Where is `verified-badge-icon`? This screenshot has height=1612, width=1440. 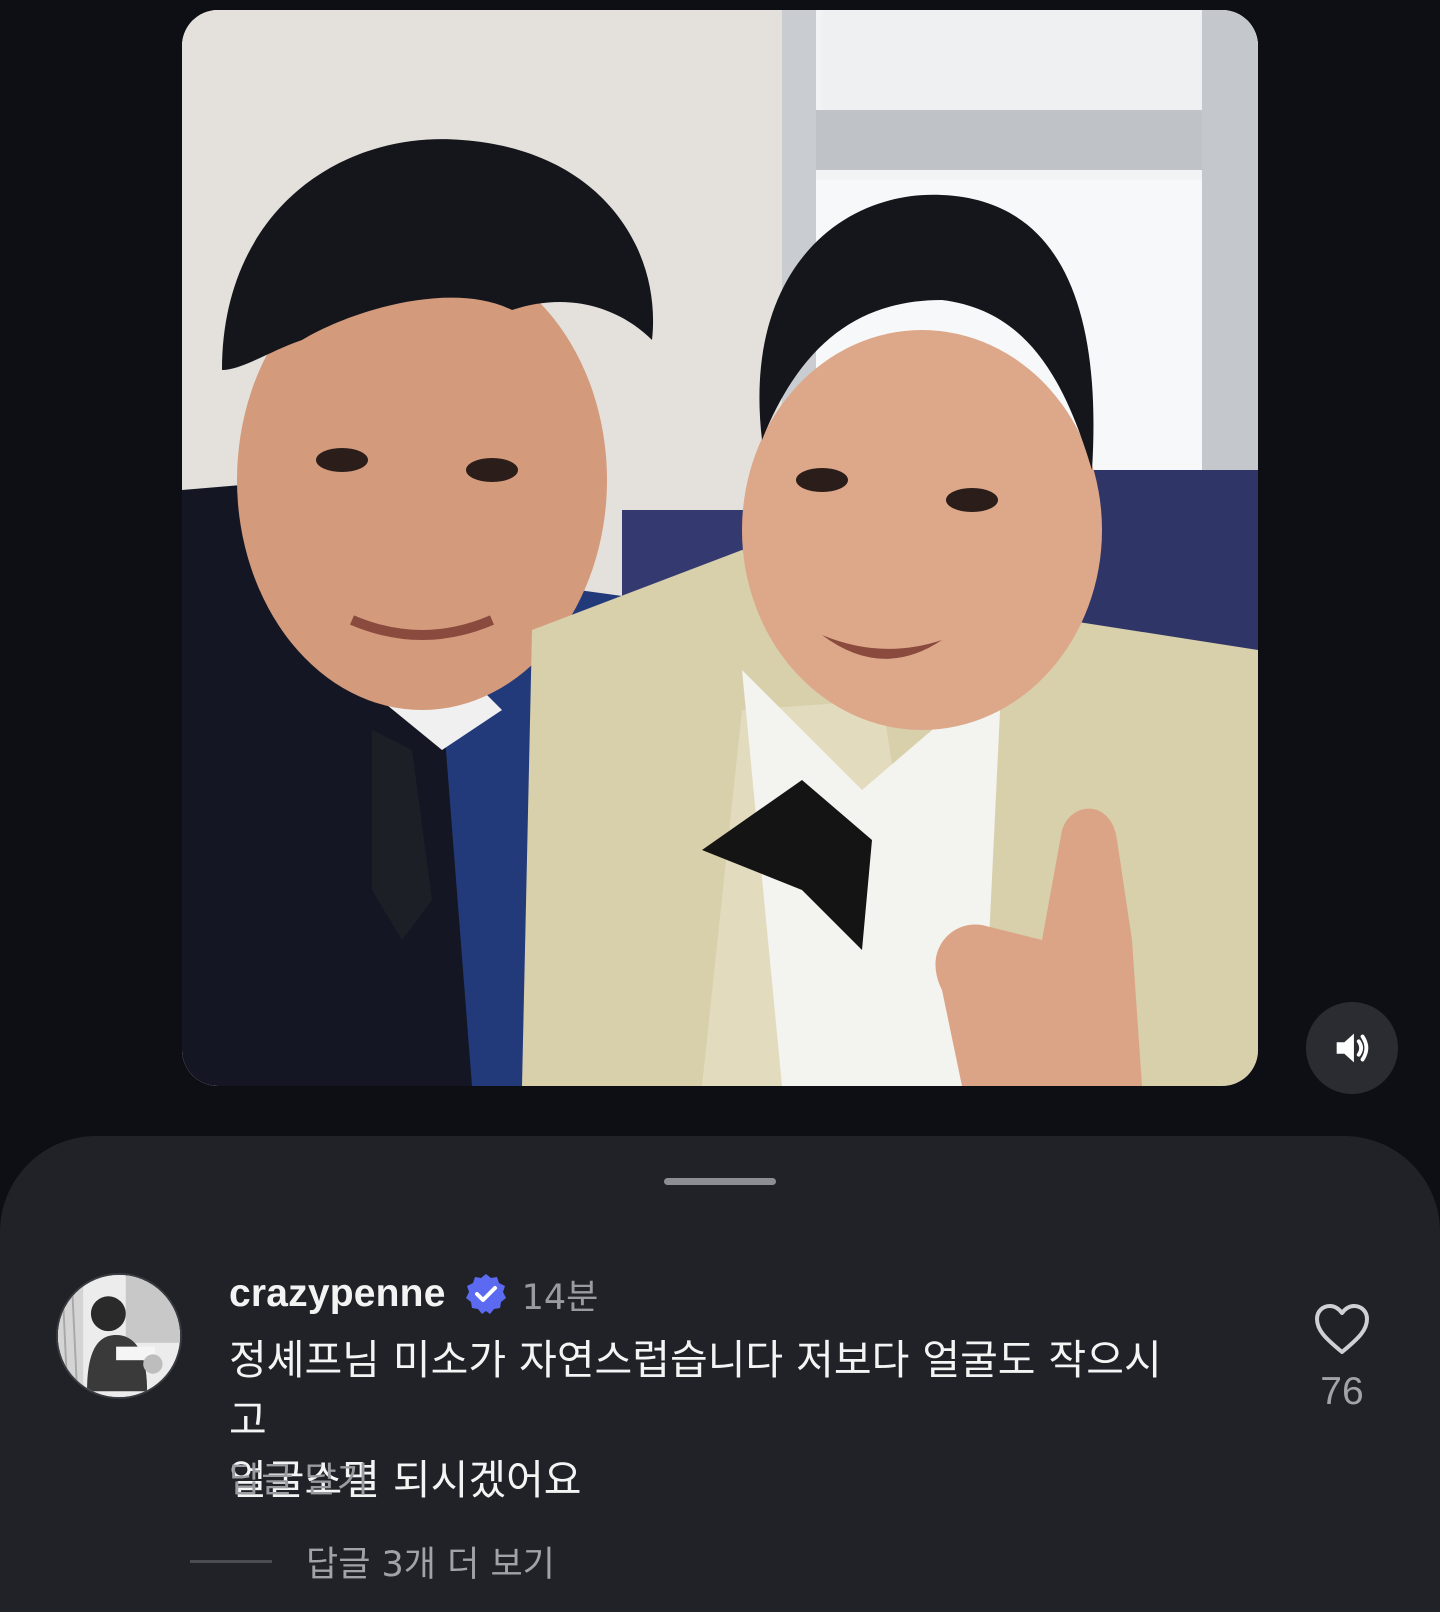
verified-badge-icon is located at coordinates (485, 1294).